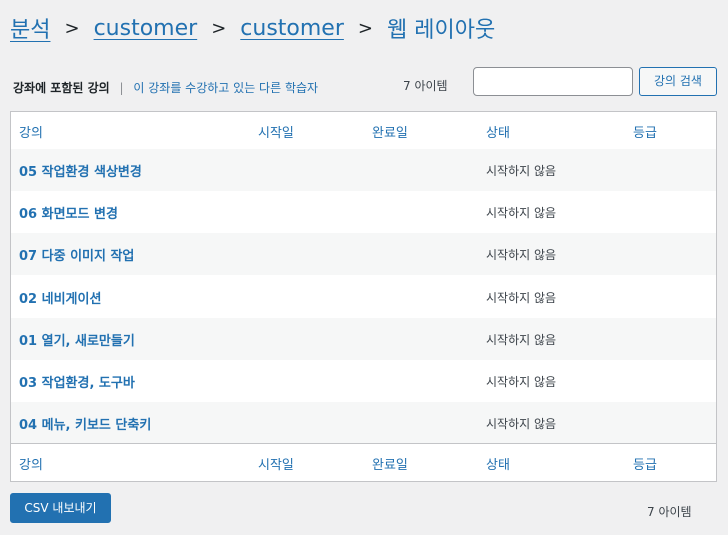 The height and width of the screenshot is (535, 728). Describe the element at coordinates (678, 81) in the screenshot. I see `search-button: 강의 검색` at that location.